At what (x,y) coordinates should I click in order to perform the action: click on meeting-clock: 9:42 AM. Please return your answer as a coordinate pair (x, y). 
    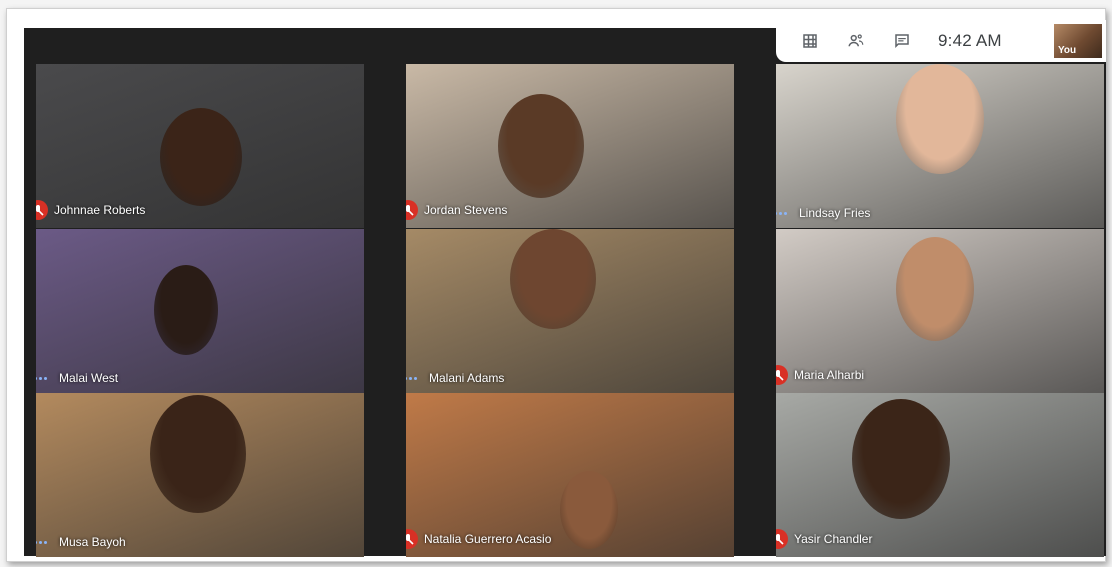
    Looking at the image, I should click on (970, 40).